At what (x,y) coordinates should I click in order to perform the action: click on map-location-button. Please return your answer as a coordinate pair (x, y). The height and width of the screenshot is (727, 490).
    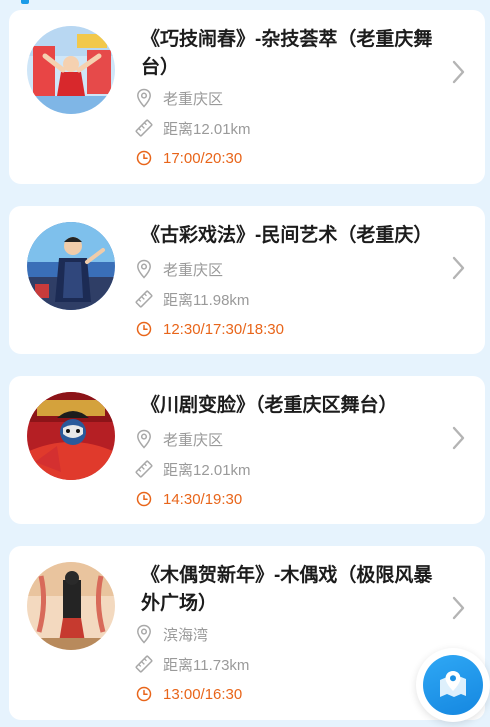
    Looking at the image, I should click on (453, 685).